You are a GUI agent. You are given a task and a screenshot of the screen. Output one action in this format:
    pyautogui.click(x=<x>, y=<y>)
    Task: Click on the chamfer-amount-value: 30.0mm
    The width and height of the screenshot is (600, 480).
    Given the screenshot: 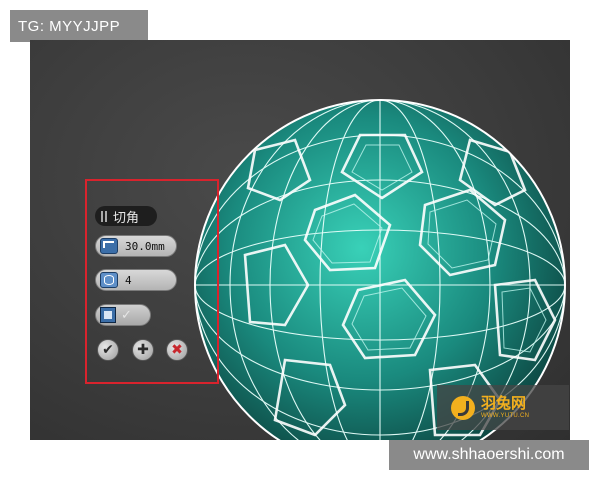 What is the action you would take?
    pyautogui.click(x=145, y=246)
    